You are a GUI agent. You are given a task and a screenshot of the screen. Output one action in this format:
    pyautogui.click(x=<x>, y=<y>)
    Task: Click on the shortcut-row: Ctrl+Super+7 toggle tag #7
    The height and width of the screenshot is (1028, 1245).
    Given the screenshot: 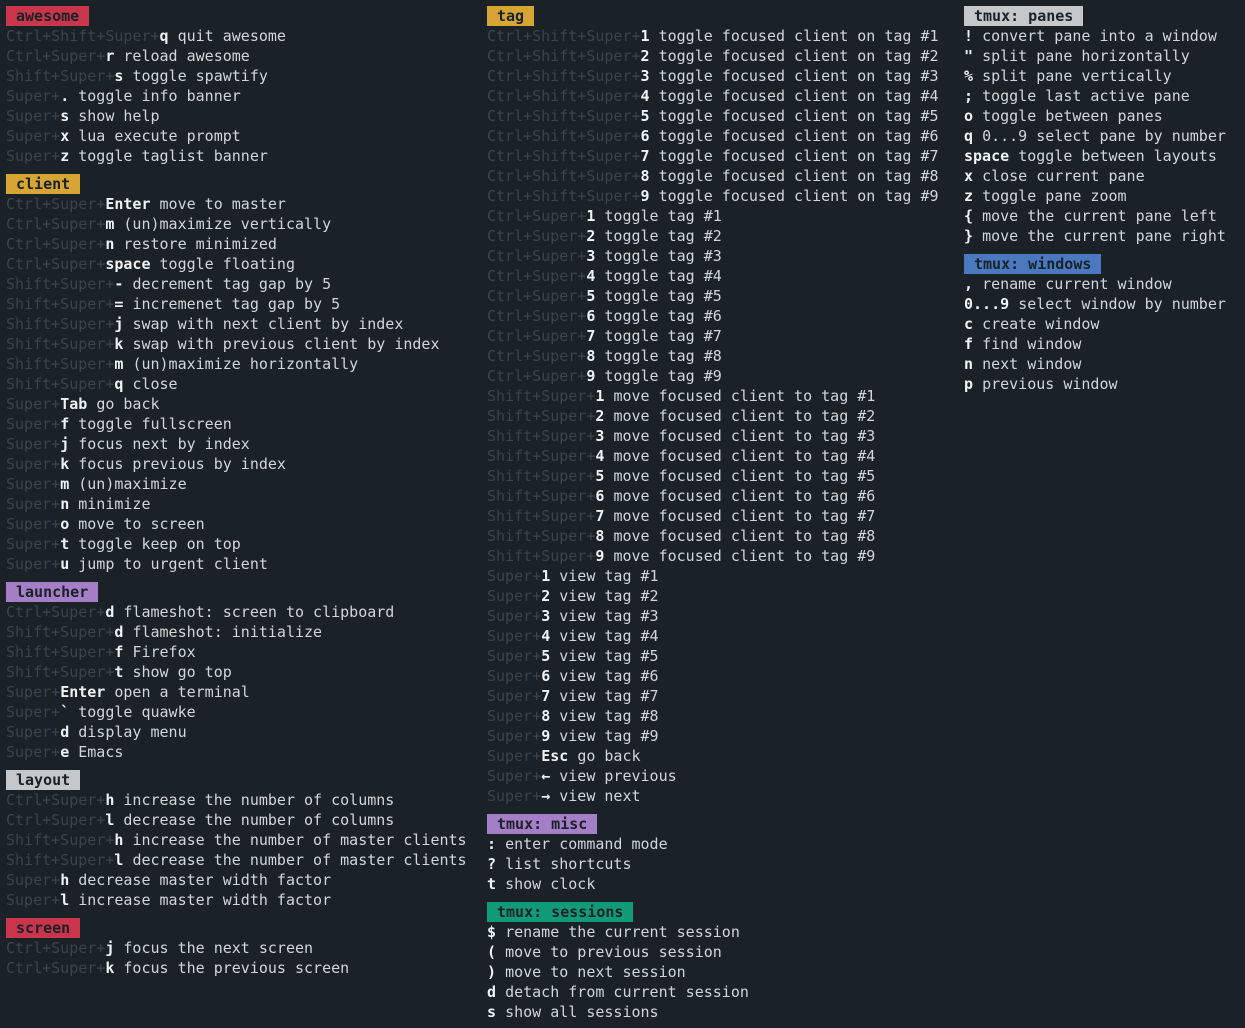 What is the action you would take?
    pyautogui.click(x=713, y=336)
    